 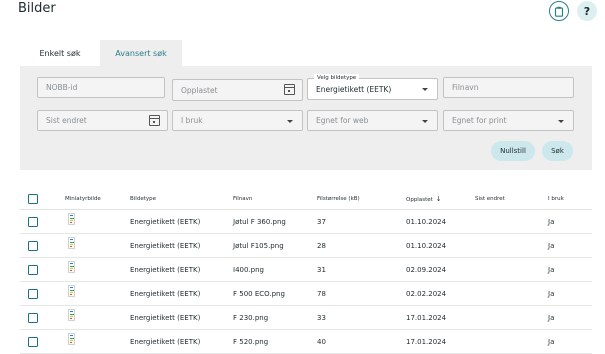 What do you see at coordinates (248, 270) in the screenshot?
I see `cell-filename: I400.png` at bounding box center [248, 270].